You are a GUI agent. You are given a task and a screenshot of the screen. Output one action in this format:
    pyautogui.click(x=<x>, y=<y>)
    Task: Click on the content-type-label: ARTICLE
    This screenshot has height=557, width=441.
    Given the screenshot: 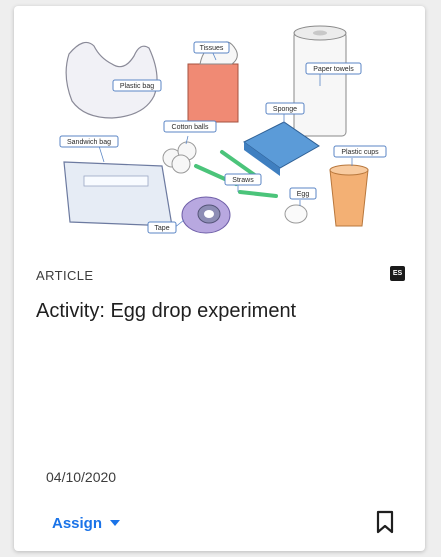 What is the action you would take?
    pyautogui.click(x=65, y=275)
    